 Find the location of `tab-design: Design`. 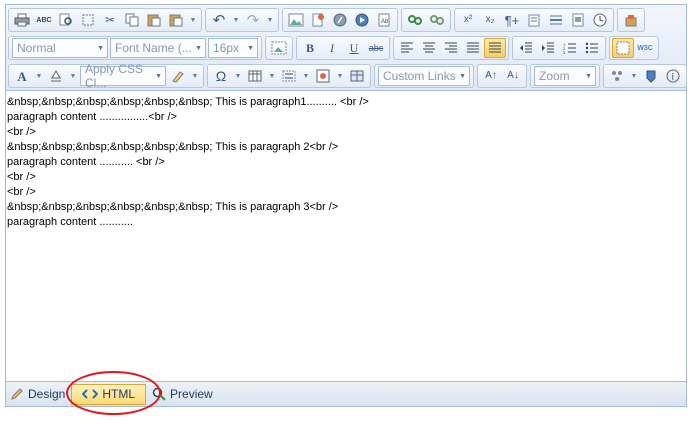

tab-design: Design is located at coordinates (37, 394).